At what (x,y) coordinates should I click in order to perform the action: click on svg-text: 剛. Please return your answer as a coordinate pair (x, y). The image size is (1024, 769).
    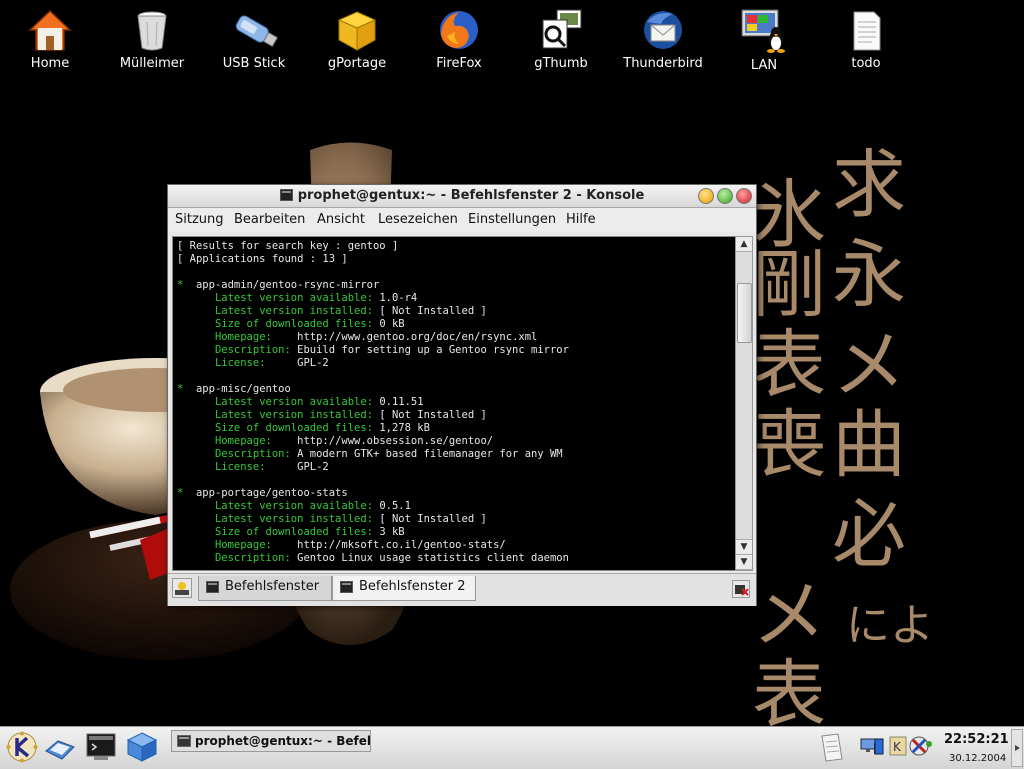
    Looking at the image, I should click on (789, 285).